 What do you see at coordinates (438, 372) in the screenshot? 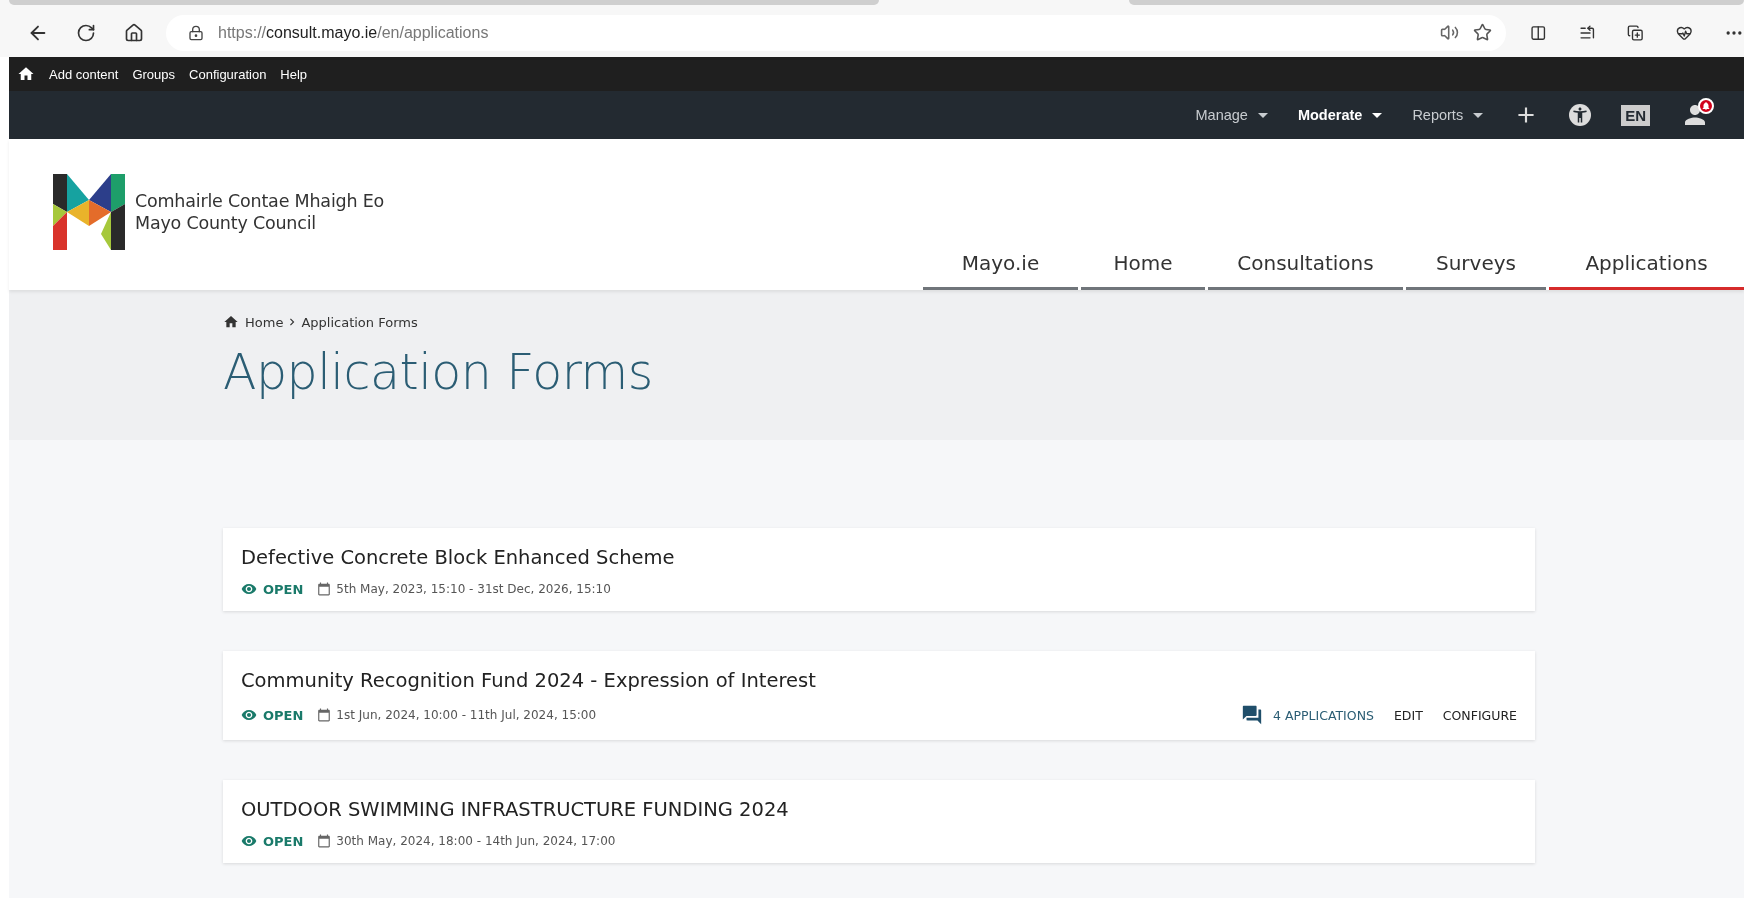
I see `page-title: Application Forms` at bounding box center [438, 372].